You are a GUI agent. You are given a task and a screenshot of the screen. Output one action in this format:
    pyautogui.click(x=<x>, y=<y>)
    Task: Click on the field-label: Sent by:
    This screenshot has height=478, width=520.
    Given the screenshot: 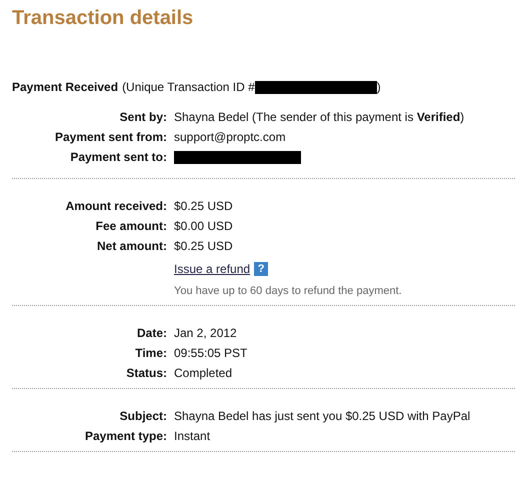 What is the action you would take?
    pyautogui.click(x=143, y=117)
    